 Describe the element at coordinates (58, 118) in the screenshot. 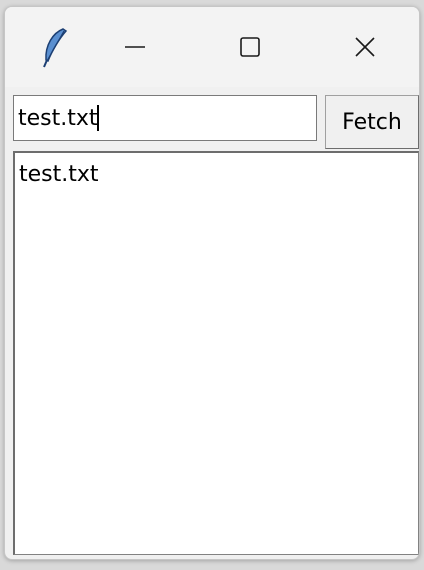

I see `filename-input-value: test.txt` at that location.